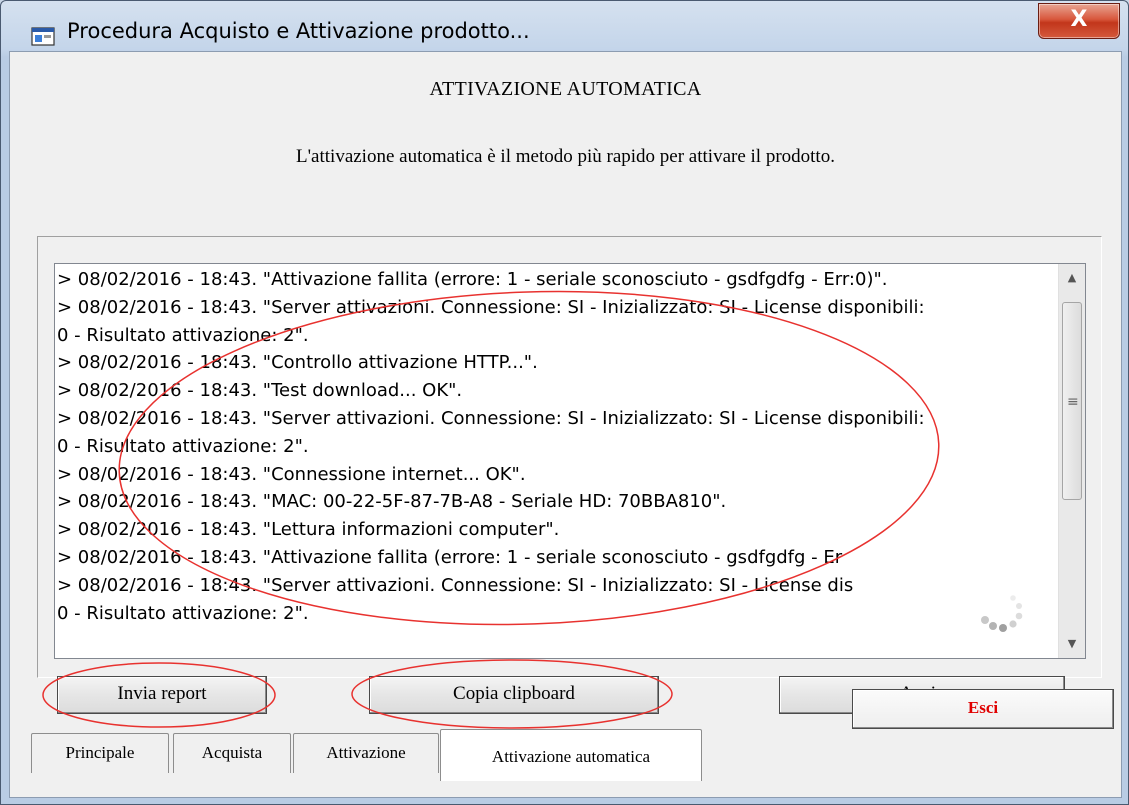 This screenshot has height=805, width=1129. I want to click on scroll-up-icon: ▲, so click(1072, 278).